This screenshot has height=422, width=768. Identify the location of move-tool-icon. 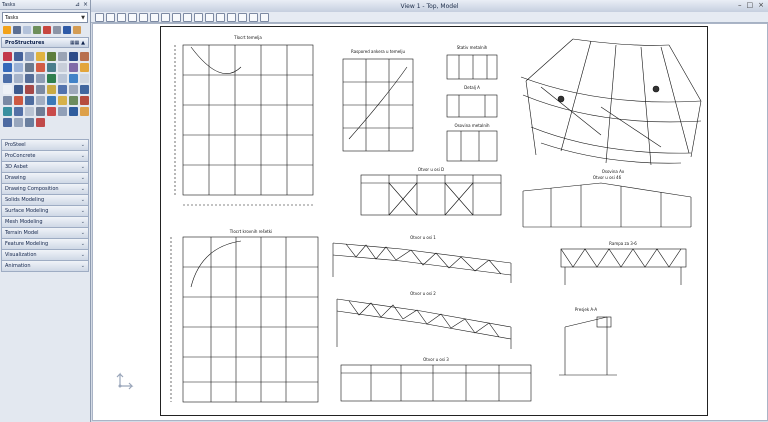
(17, 30).